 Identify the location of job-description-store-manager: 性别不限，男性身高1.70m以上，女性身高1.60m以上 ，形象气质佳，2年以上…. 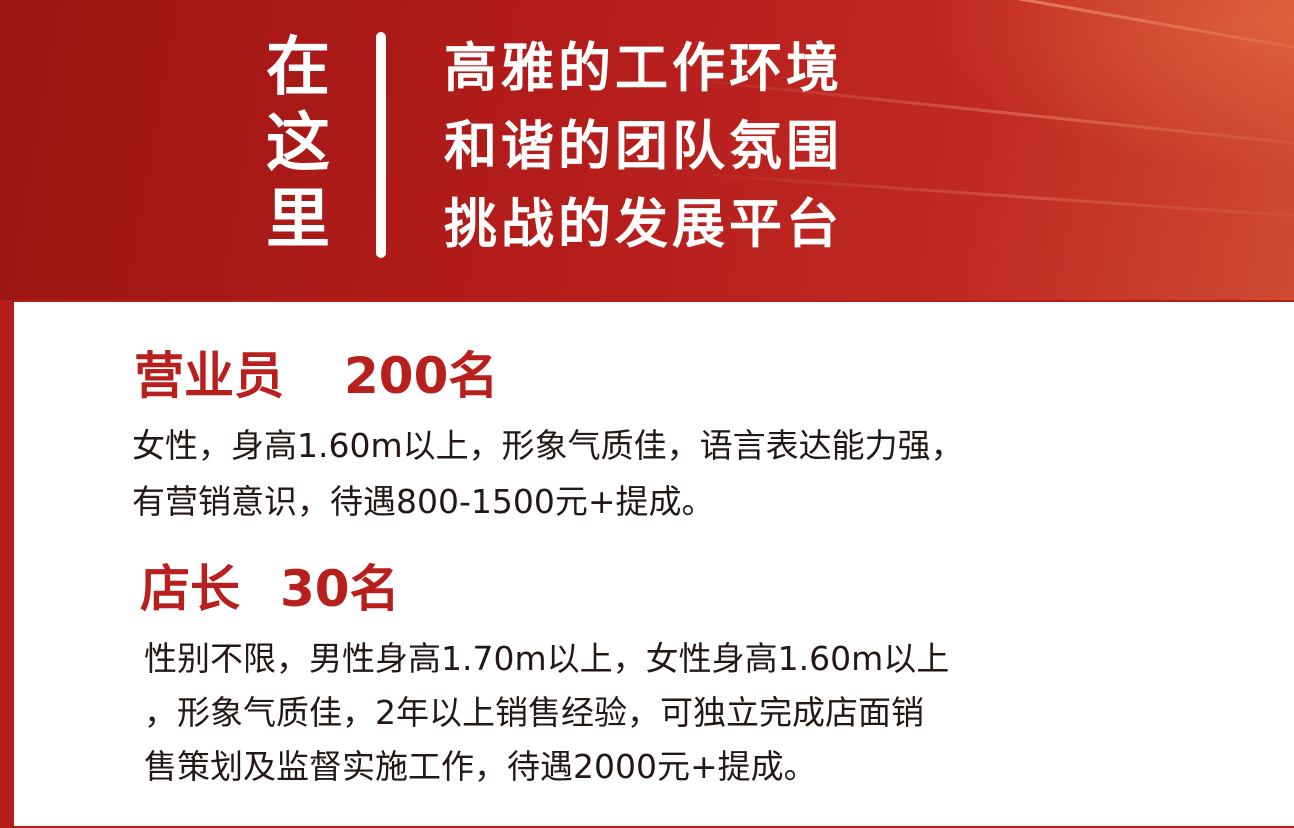
(546, 713).